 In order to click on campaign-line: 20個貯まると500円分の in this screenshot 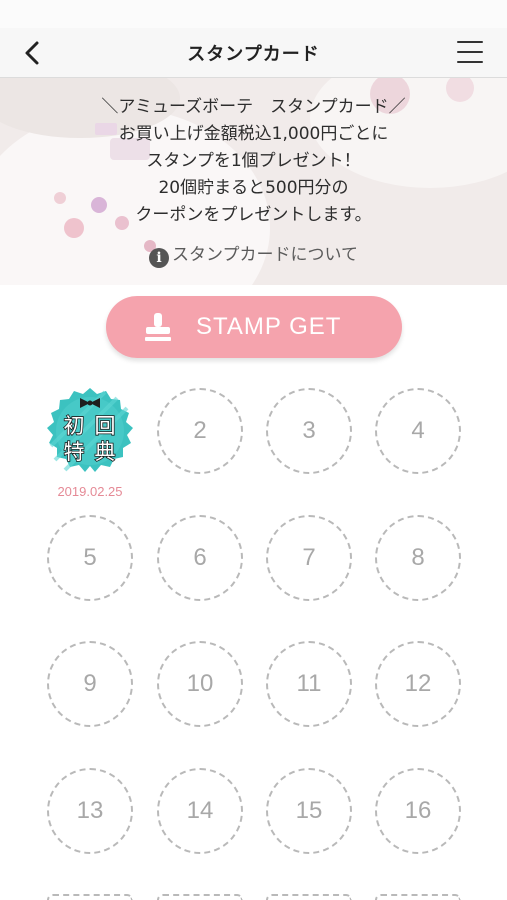, I will do `click(253, 188)`.